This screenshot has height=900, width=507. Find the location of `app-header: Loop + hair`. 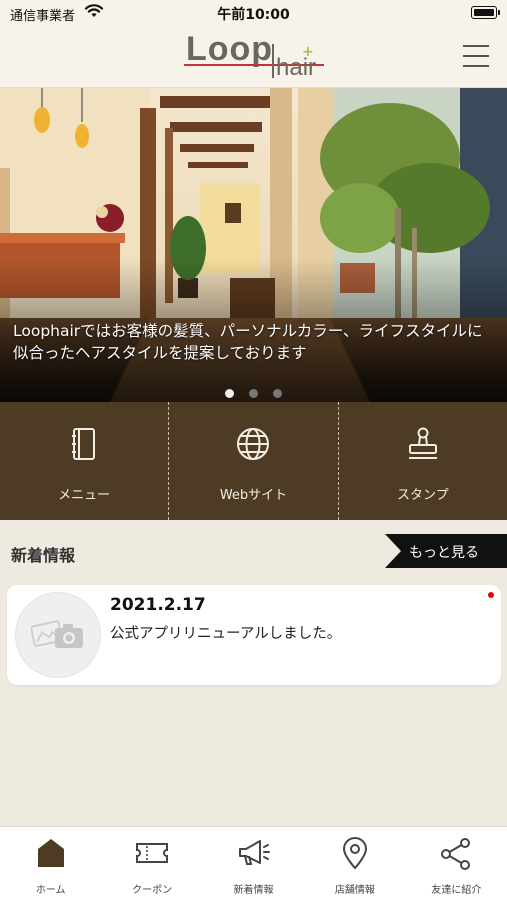

app-header: Loop + hair is located at coordinates (253, 57).